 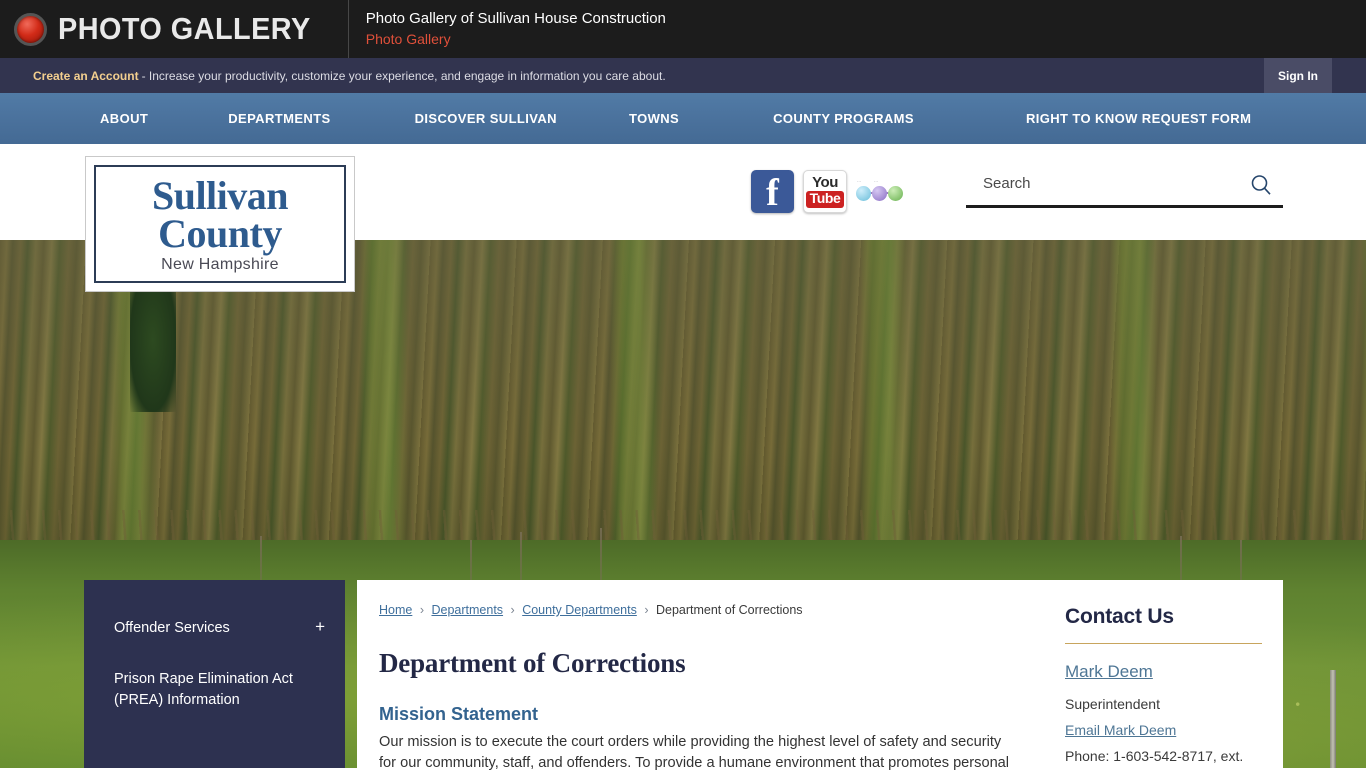 What do you see at coordinates (486, 118) in the screenshot?
I see `nav-item-discover-sullivan: DISCOVER SULLIVAN` at bounding box center [486, 118].